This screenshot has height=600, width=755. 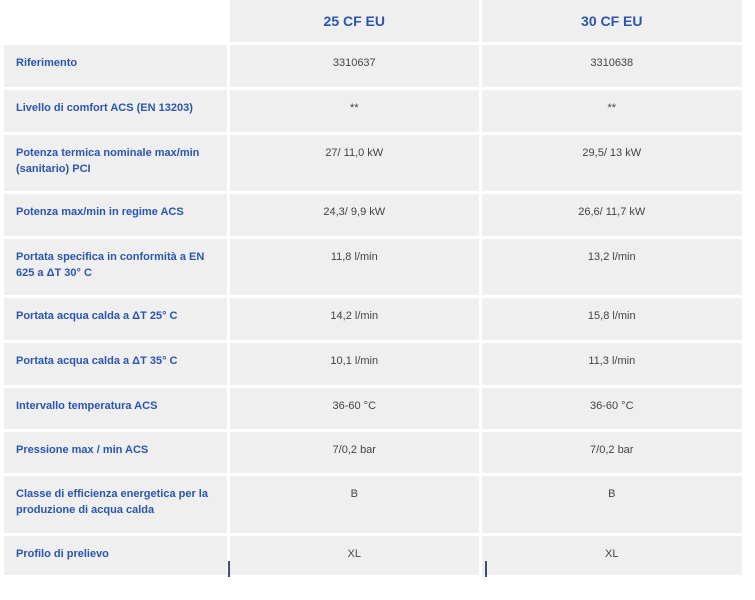 I want to click on table-row: Livello di comfort ACS (EN 13203) ** **, so click(x=373, y=112).